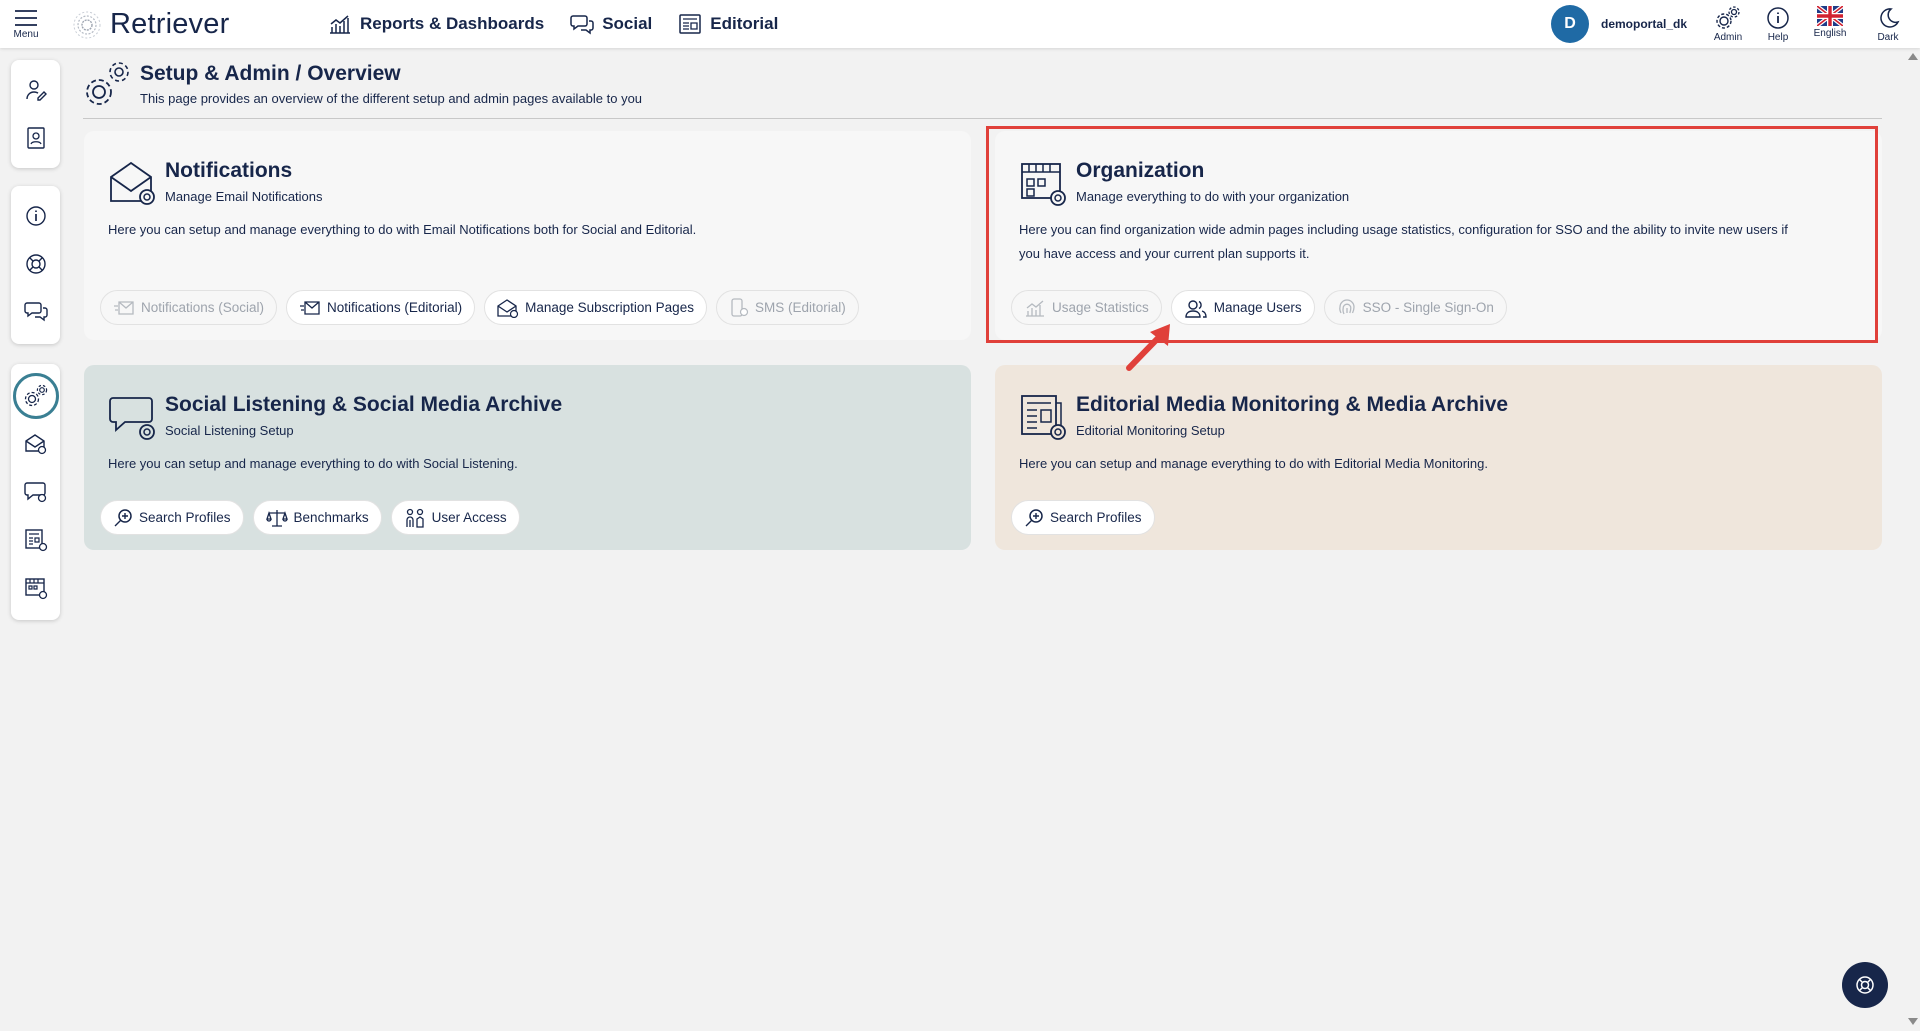 Image resolution: width=1920 pixels, height=1031 pixels. I want to click on rail-chat-button, so click(35, 312).